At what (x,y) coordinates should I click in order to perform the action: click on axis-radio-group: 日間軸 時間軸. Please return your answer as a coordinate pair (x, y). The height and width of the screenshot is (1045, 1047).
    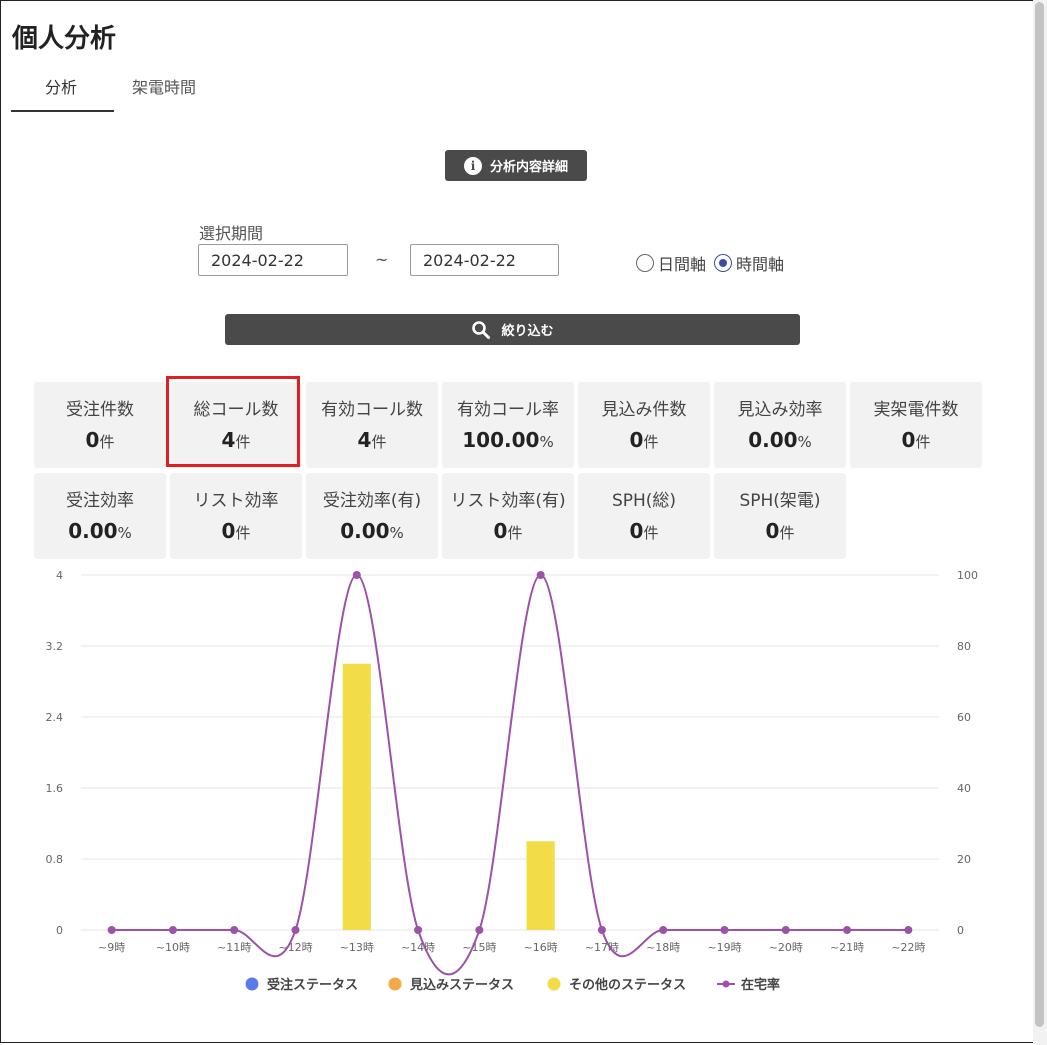
    Looking at the image, I should click on (714, 263).